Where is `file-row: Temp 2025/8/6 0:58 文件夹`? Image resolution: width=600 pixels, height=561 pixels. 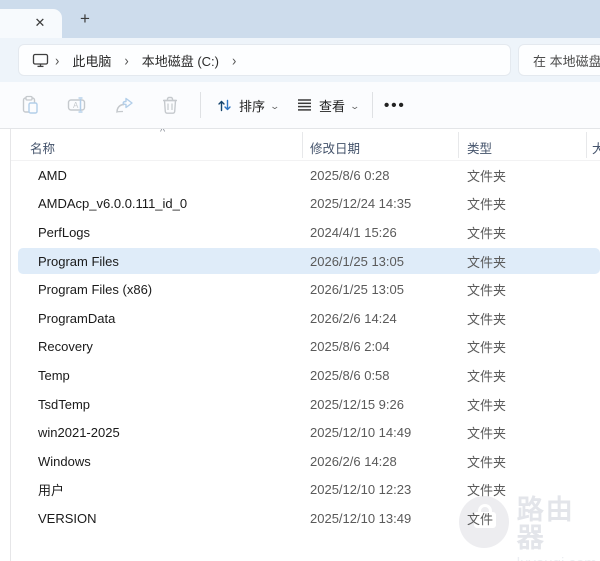
file-row: Temp 2025/8/6 0:58 文件夹 is located at coordinates (300, 375).